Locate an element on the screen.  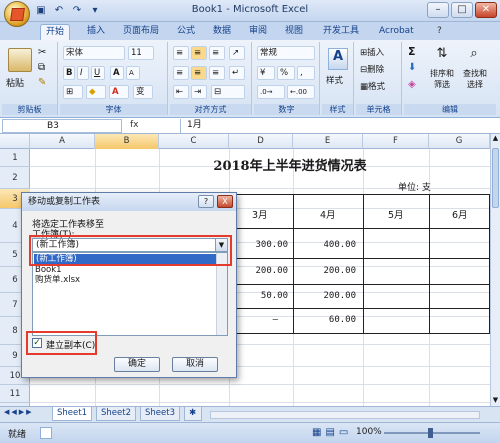
copy-icon: ⧉ is located at coordinates (41, 67).